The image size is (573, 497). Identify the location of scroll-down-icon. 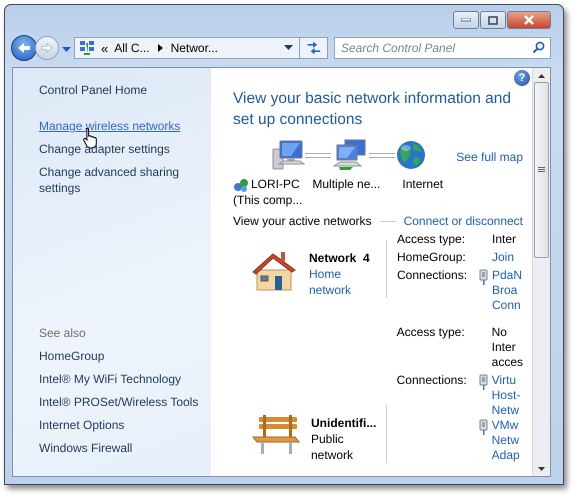
(541, 469).